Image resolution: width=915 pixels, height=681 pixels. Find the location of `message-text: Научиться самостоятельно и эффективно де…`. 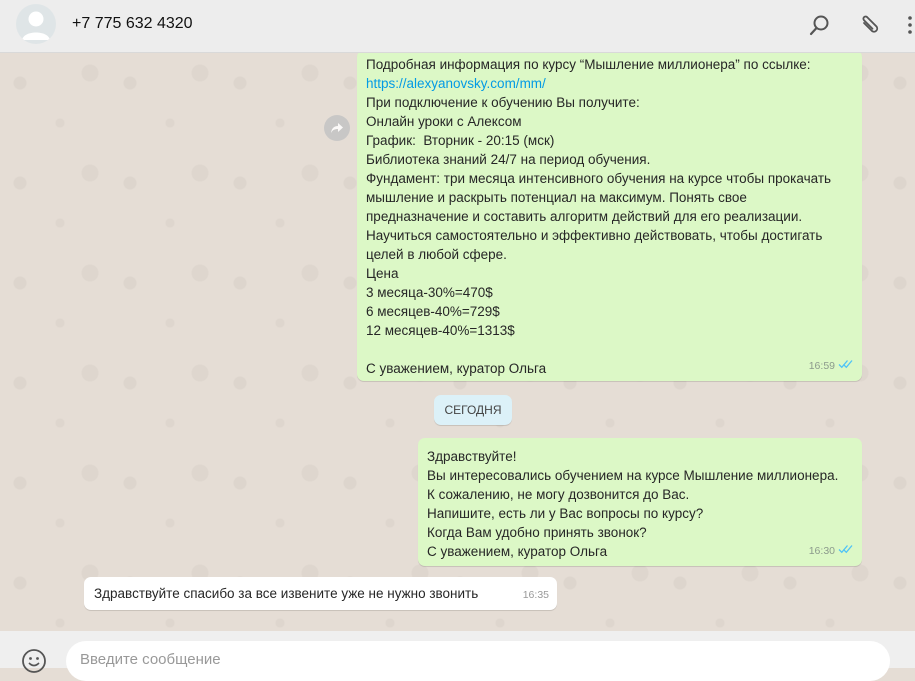

message-text: Научиться самостоятельно и эффективно де… is located at coordinates (594, 235).